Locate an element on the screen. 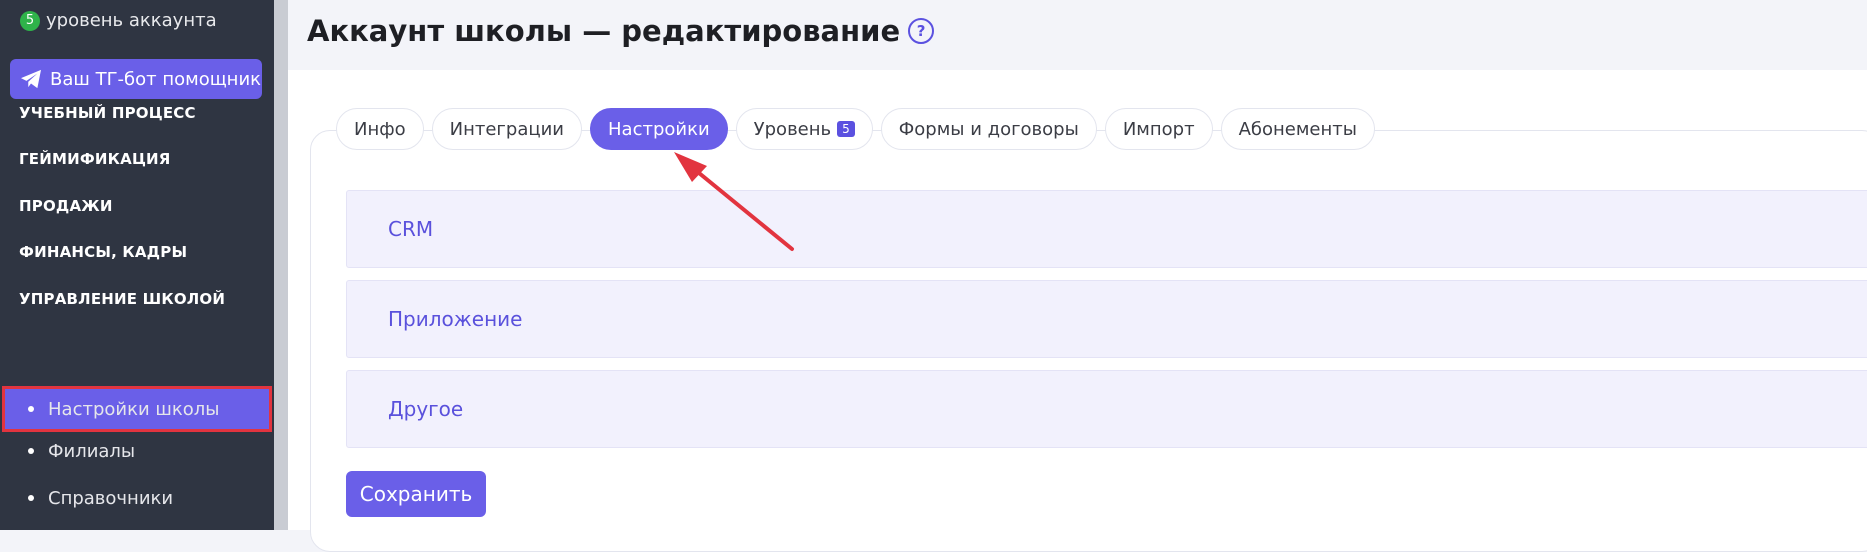 This screenshot has height=552, width=1867. page-title-text: Аккаунт школы — редактирование is located at coordinates (604, 31).